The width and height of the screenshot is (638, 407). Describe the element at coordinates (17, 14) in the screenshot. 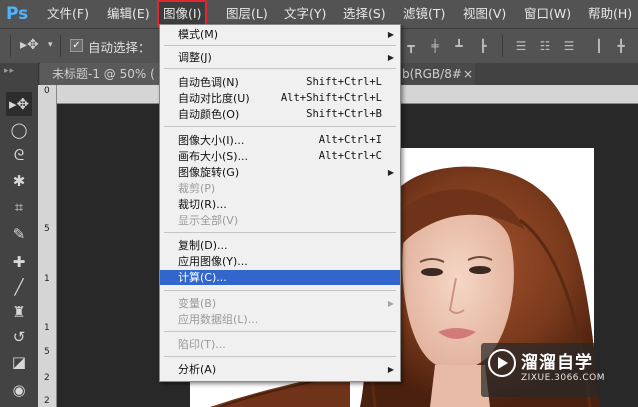

I see `photoshop-logo: Ps` at that location.